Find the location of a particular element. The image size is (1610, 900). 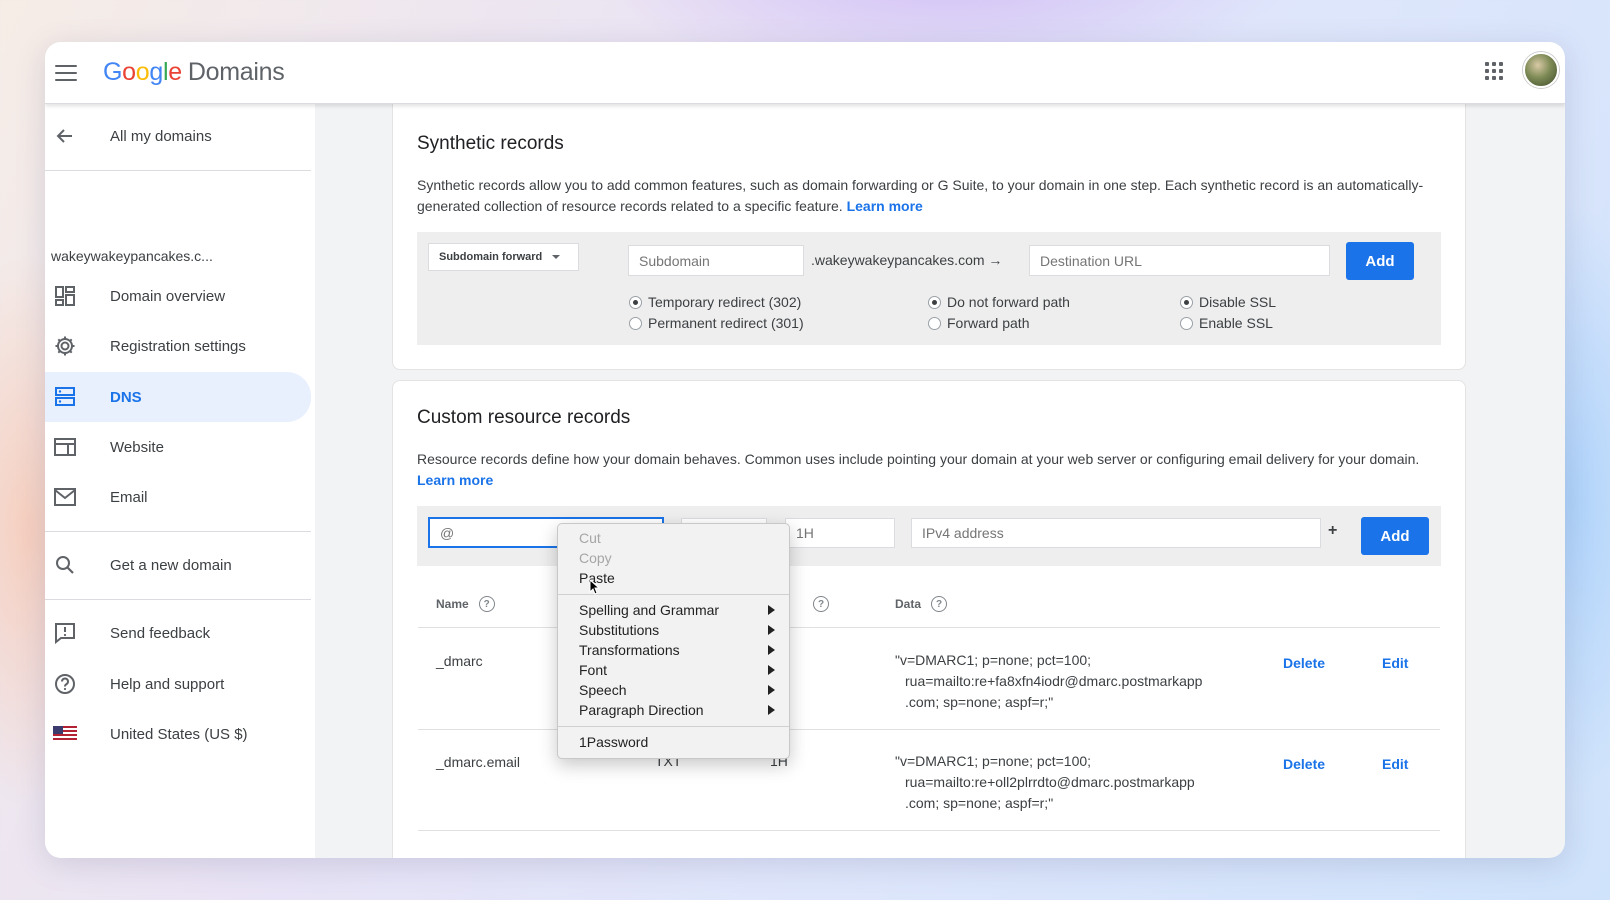

sidebar-item-dns: DNS is located at coordinates (178, 397).